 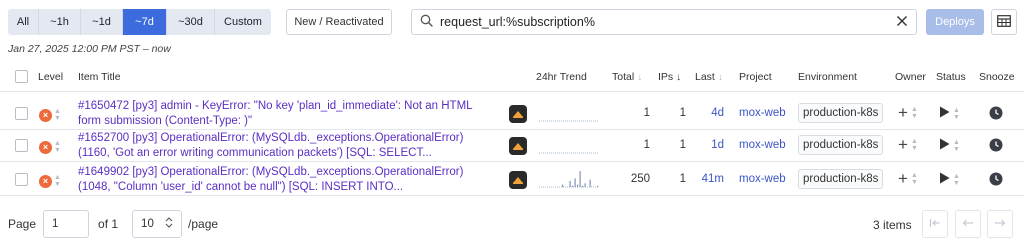 What do you see at coordinates (951, 77) in the screenshot?
I see `column-status: Status` at bounding box center [951, 77].